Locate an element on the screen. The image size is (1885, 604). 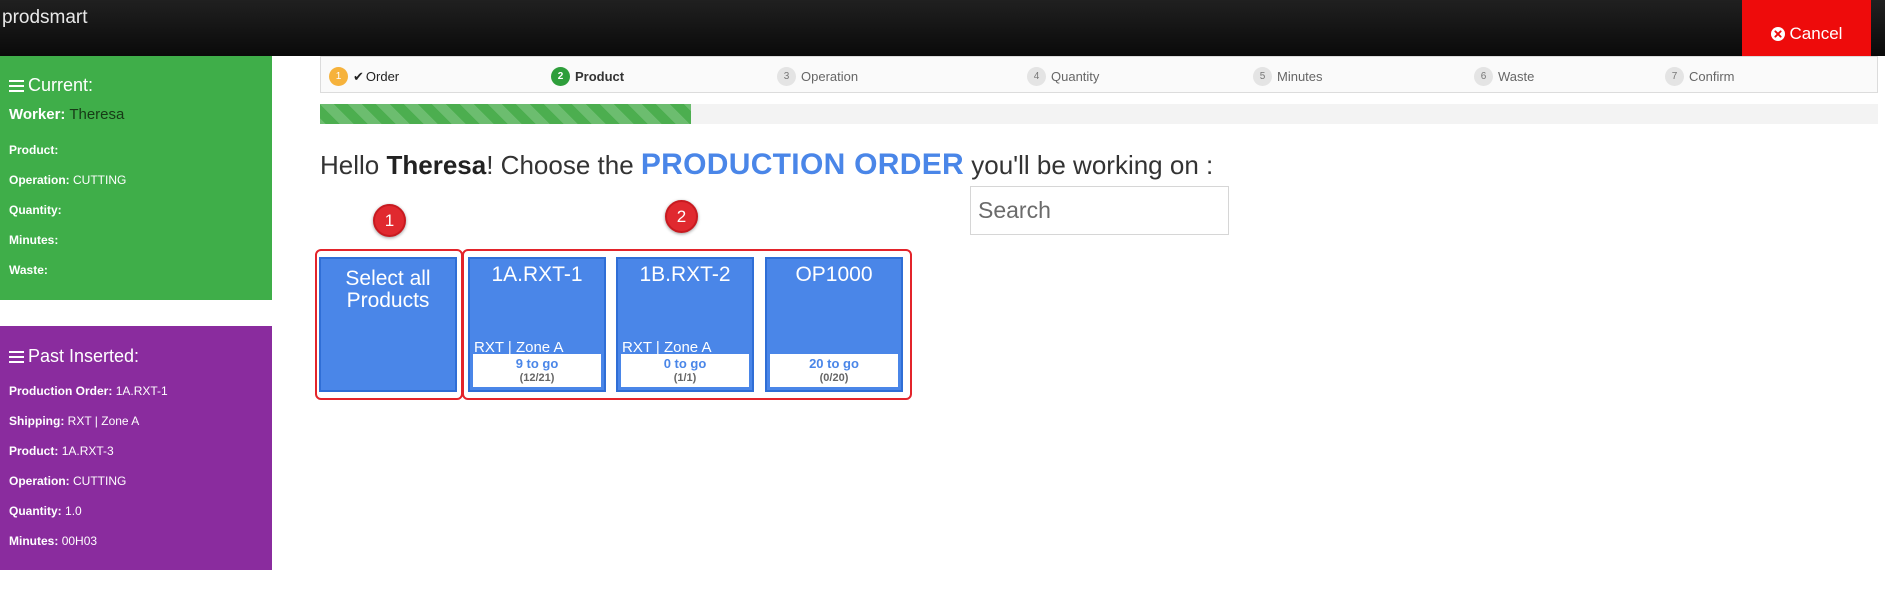
current-operation-label: Operation: is located at coordinates (39, 180).